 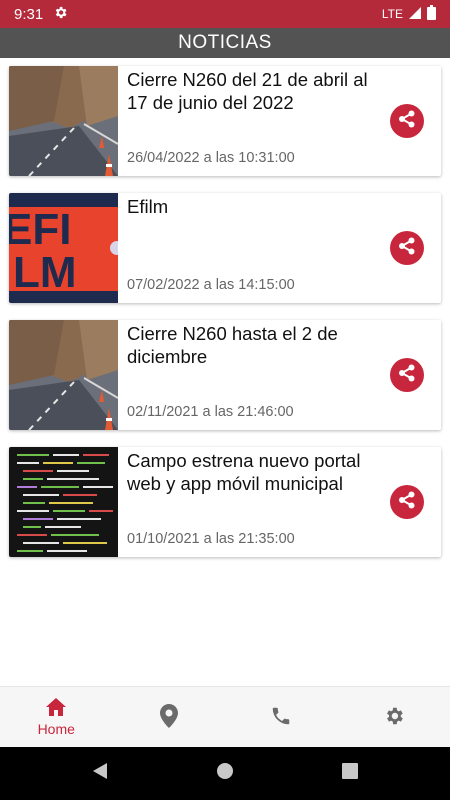 What do you see at coordinates (56, 708) in the screenshot?
I see `home-icon` at bounding box center [56, 708].